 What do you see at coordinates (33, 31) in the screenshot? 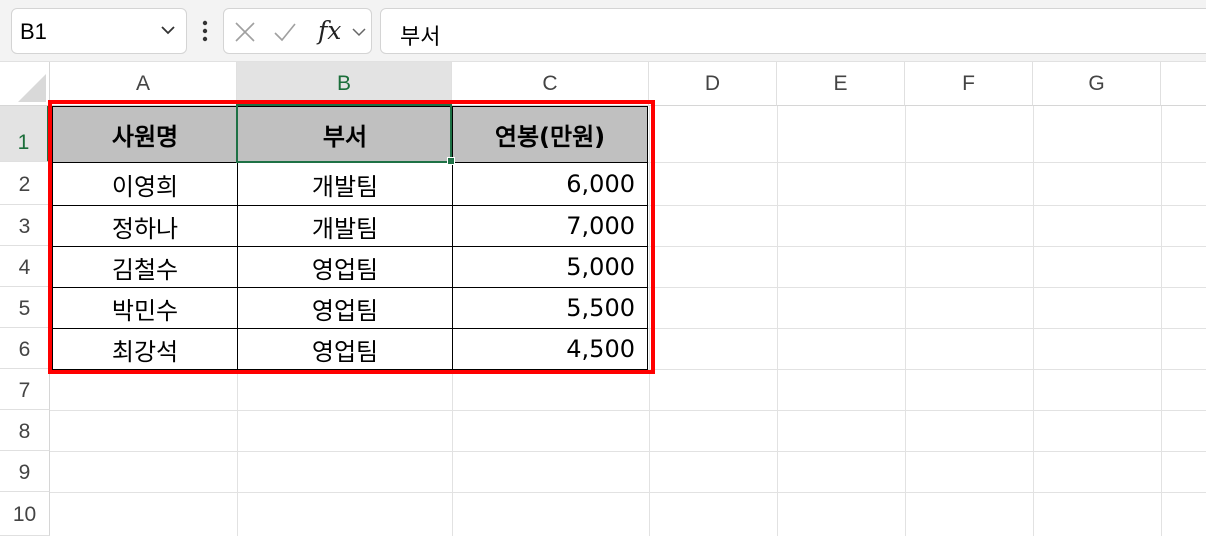
I see `name-box-value: B1` at bounding box center [33, 31].